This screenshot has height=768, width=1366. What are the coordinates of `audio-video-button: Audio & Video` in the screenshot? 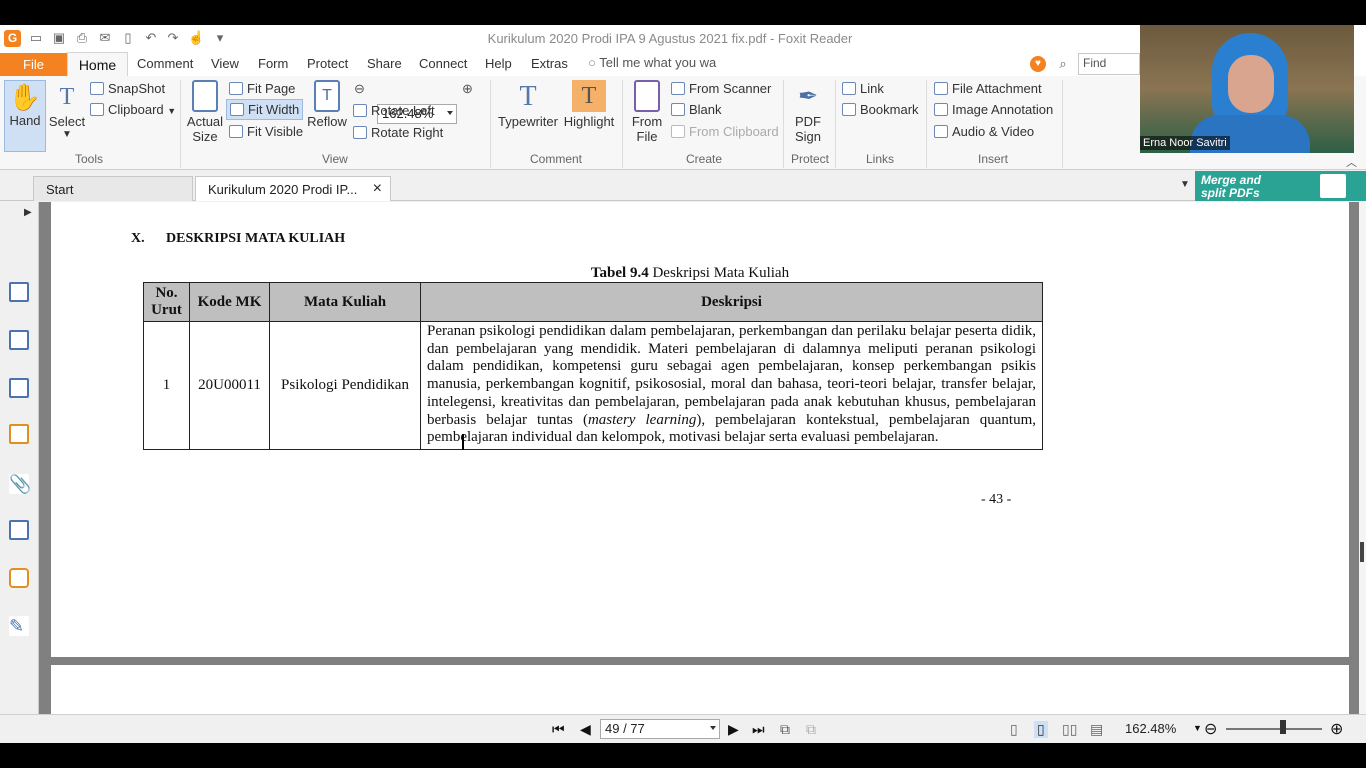 It's located at (984, 131).